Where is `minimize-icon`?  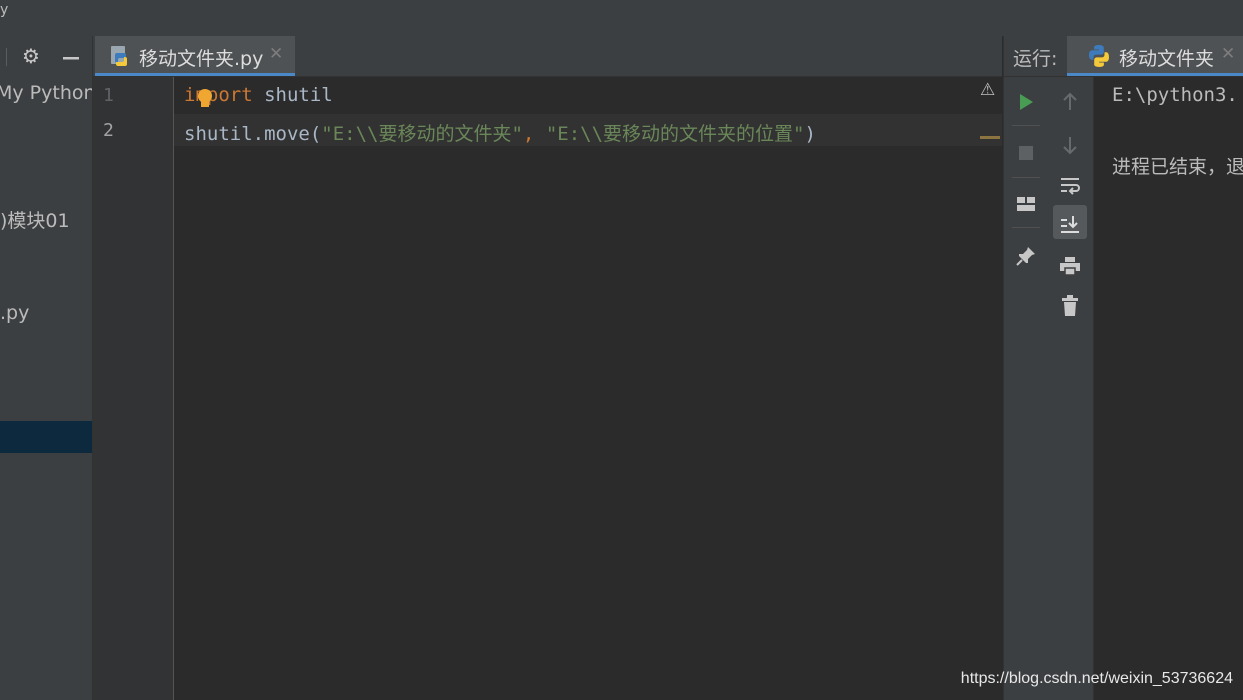 minimize-icon is located at coordinates (71, 56).